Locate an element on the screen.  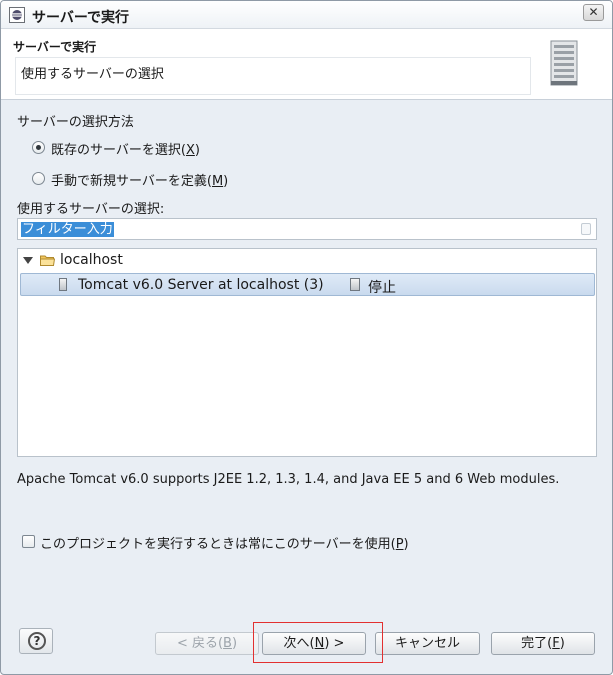
tree-row-tomcat: Tomcat v6.0 Server at localhost (3) 停止 is located at coordinates (307, 284).